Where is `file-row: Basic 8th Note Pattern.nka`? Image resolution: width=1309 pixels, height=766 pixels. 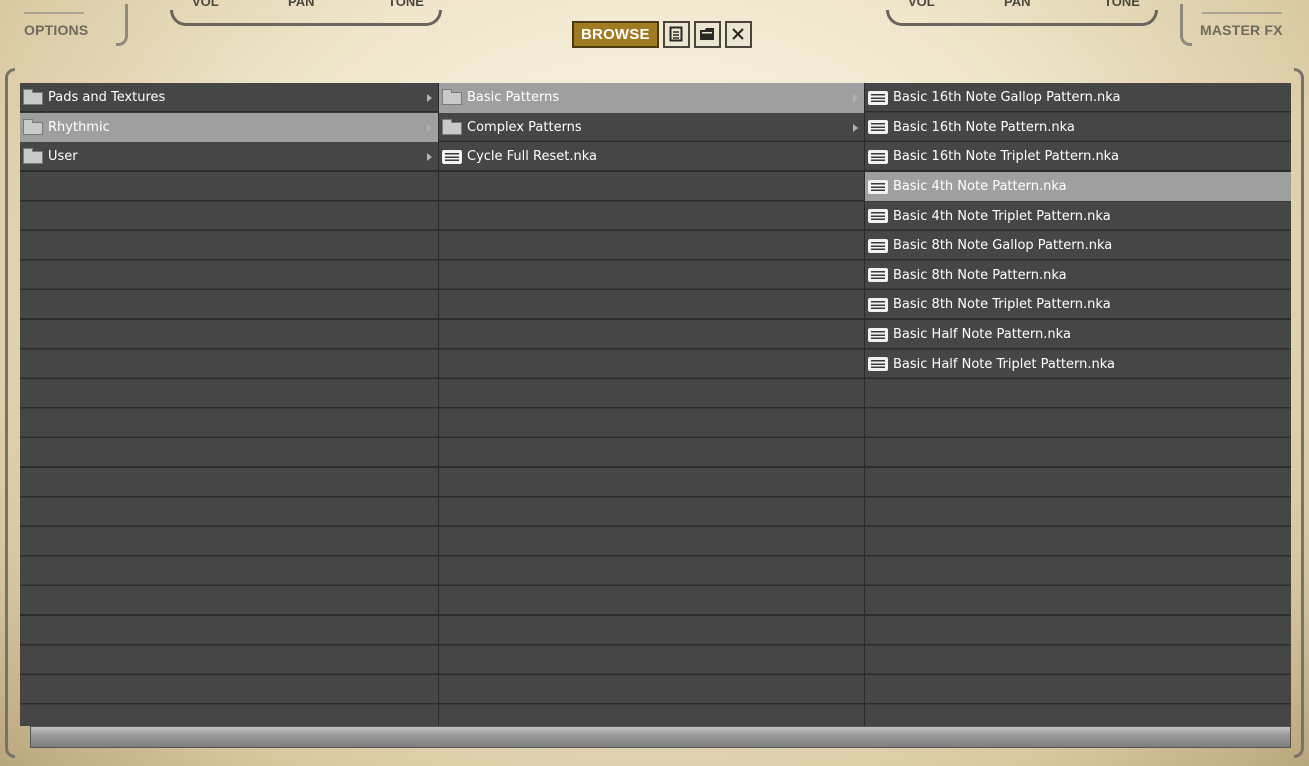 file-row: Basic 8th Note Pattern.nka is located at coordinates (1078, 276).